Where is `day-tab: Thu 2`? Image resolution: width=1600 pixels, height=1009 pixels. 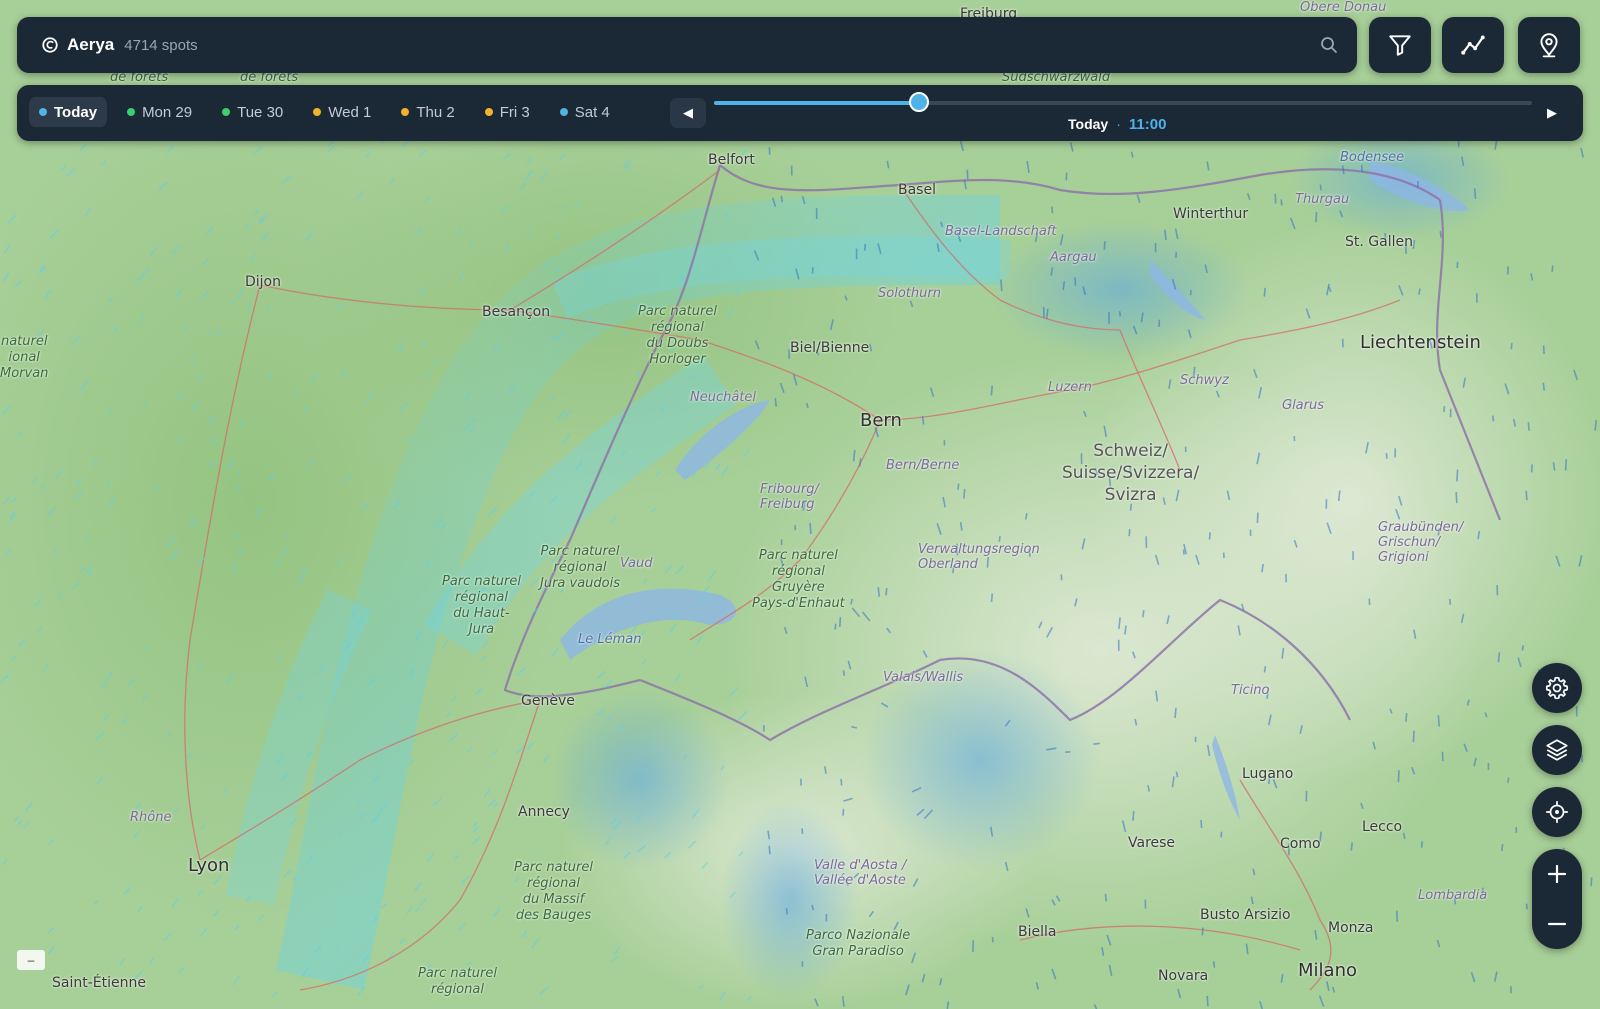
day-tab: Thu 2 is located at coordinates (427, 112).